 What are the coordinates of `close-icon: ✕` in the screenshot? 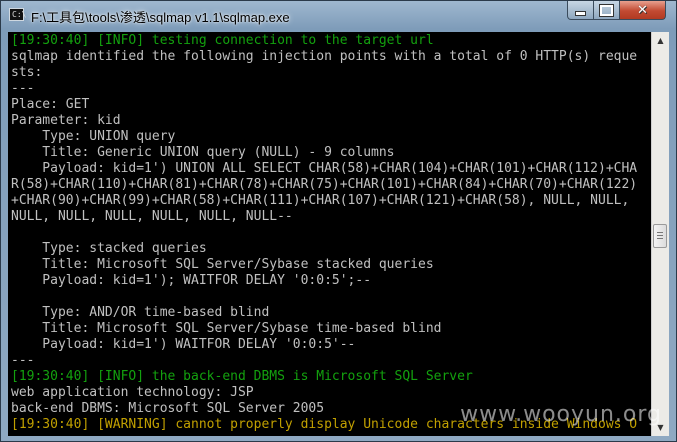 It's located at (642, 10).